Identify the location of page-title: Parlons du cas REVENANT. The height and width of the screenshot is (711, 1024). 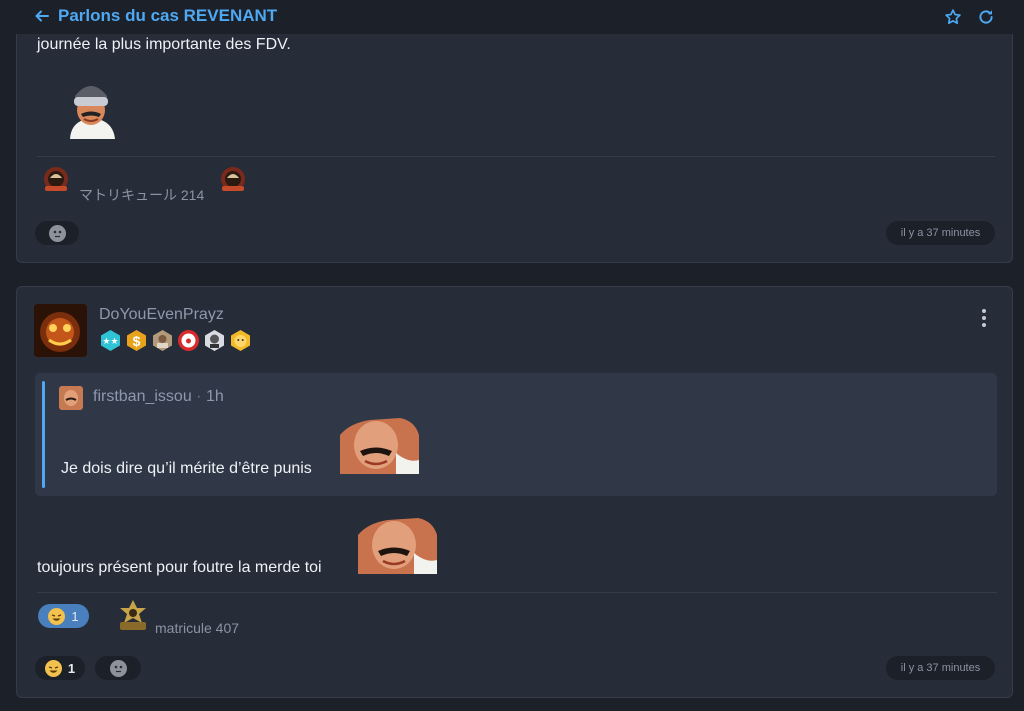
(167, 16).